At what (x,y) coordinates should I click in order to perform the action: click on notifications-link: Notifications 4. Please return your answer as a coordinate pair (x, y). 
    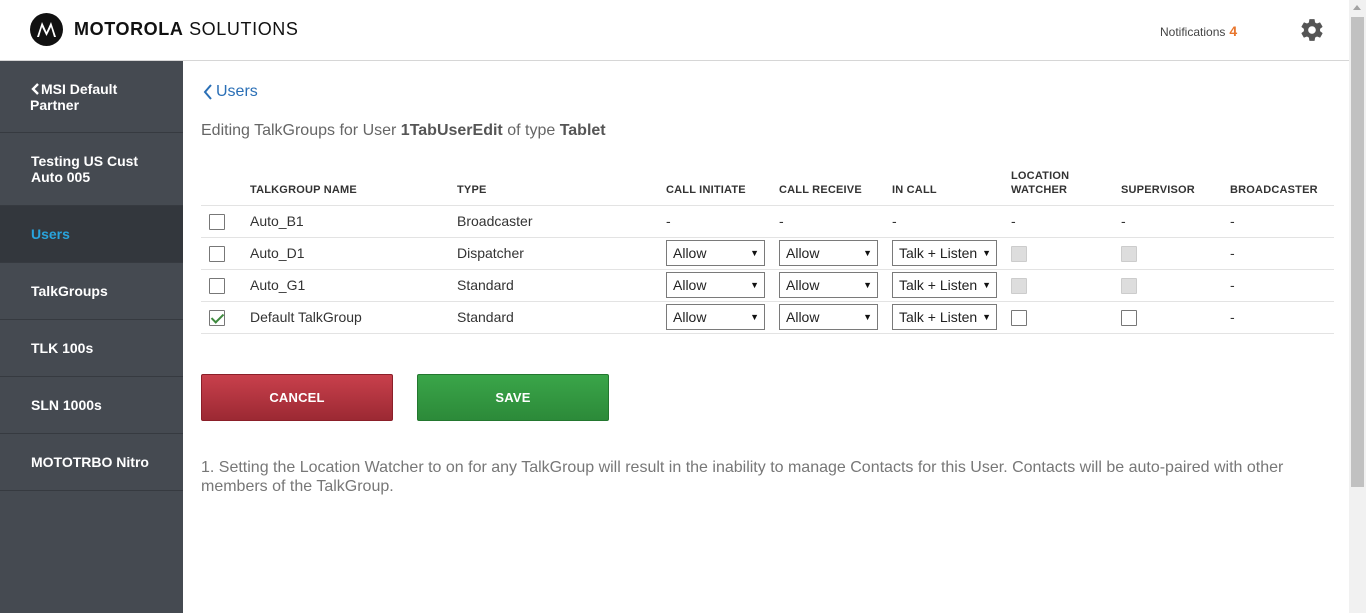
    Looking at the image, I should click on (1198, 31).